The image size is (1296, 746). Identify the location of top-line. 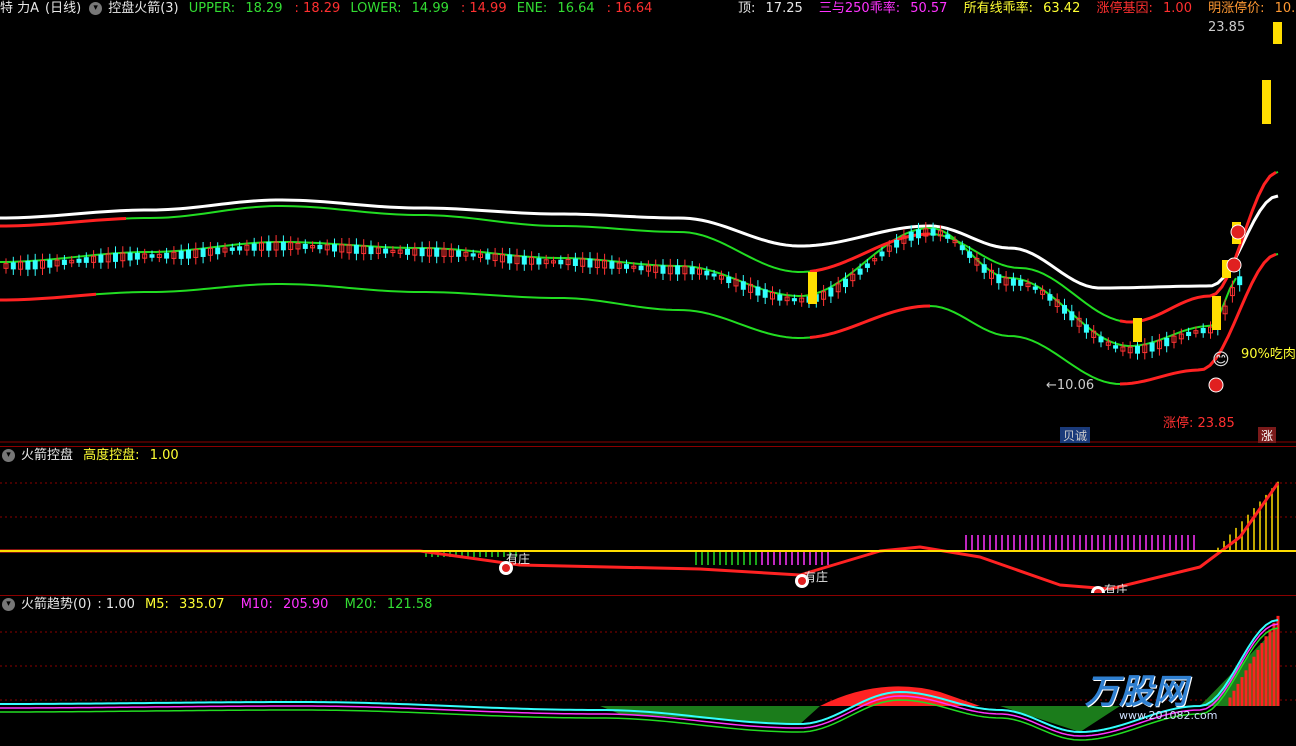
(639, 242).